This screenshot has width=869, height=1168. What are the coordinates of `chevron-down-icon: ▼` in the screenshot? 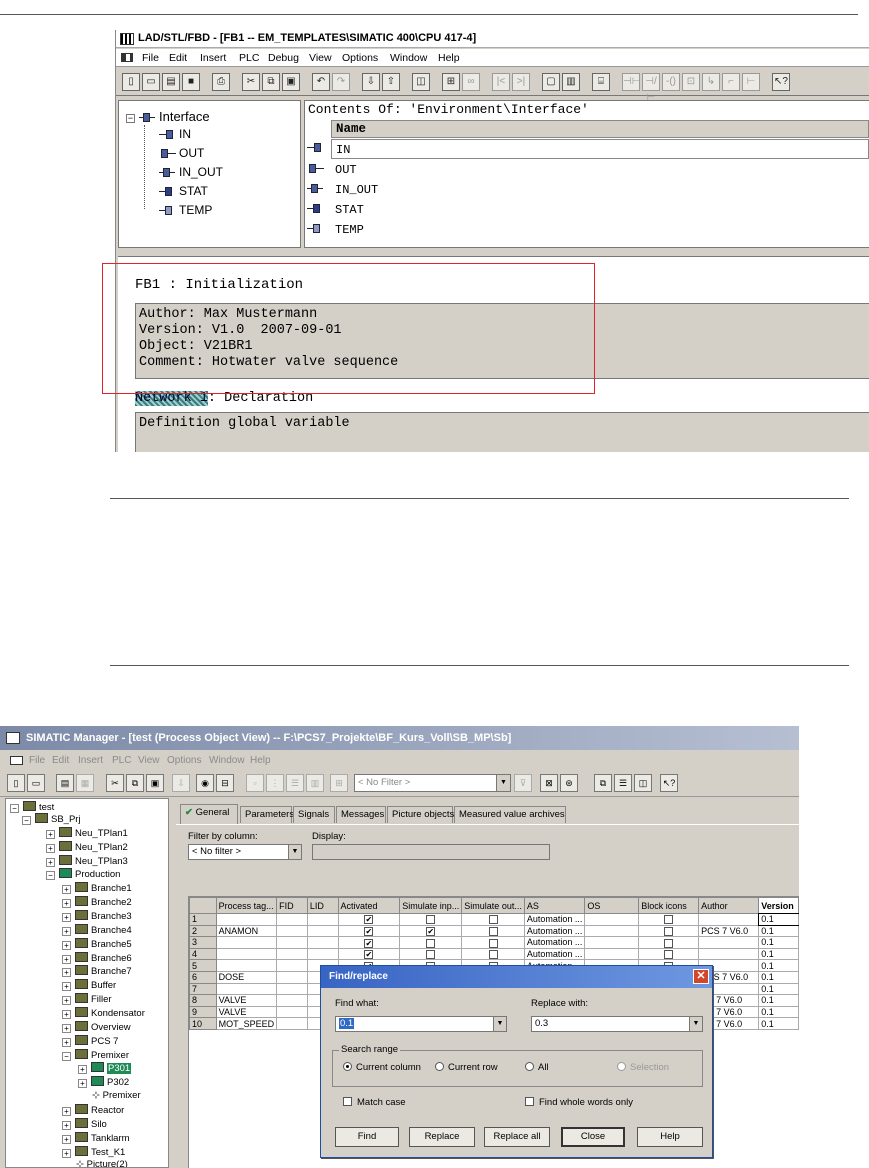 It's located at (499, 1024).